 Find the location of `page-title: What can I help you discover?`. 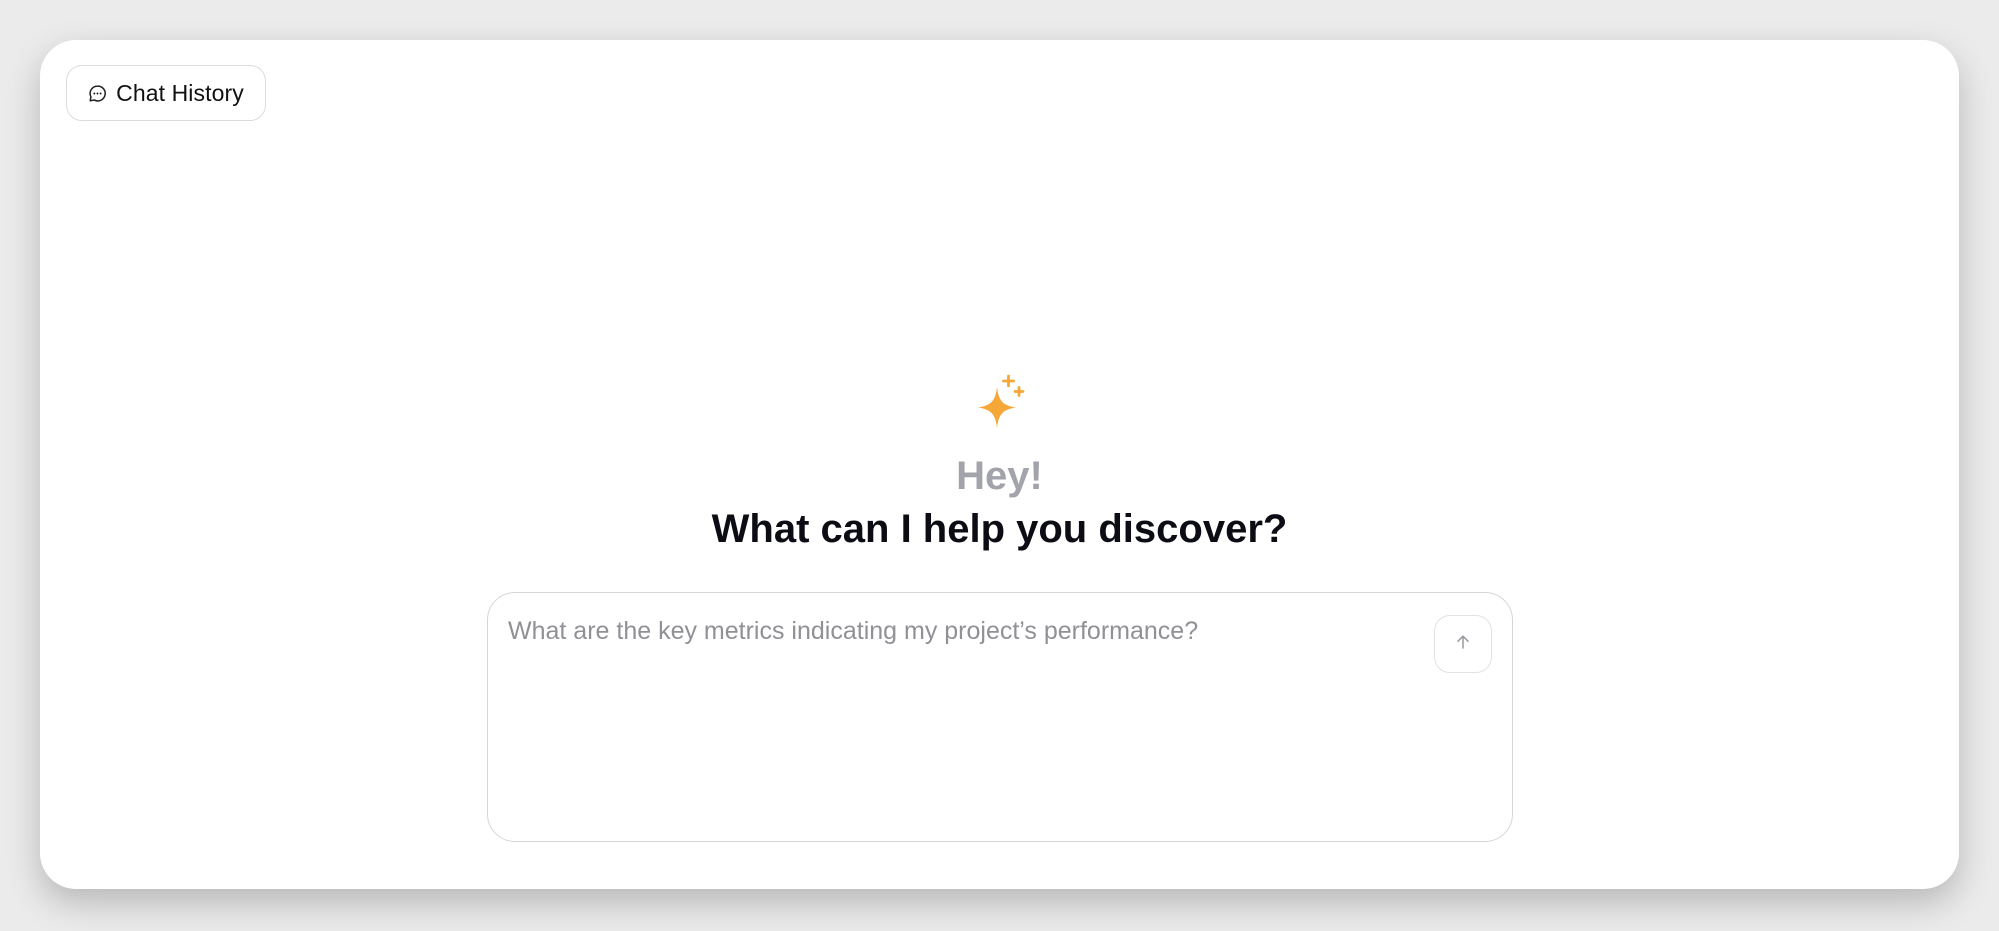

page-title: What can I help you discover? is located at coordinates (999, 529).